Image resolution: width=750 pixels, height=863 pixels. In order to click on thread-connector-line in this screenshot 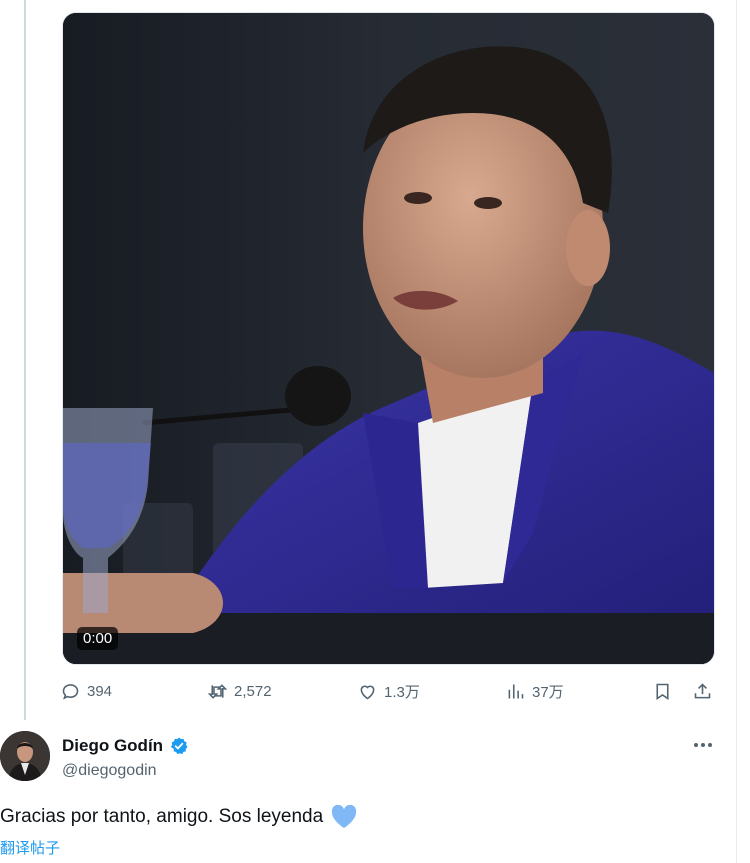, I will do `click(25, 360)`.